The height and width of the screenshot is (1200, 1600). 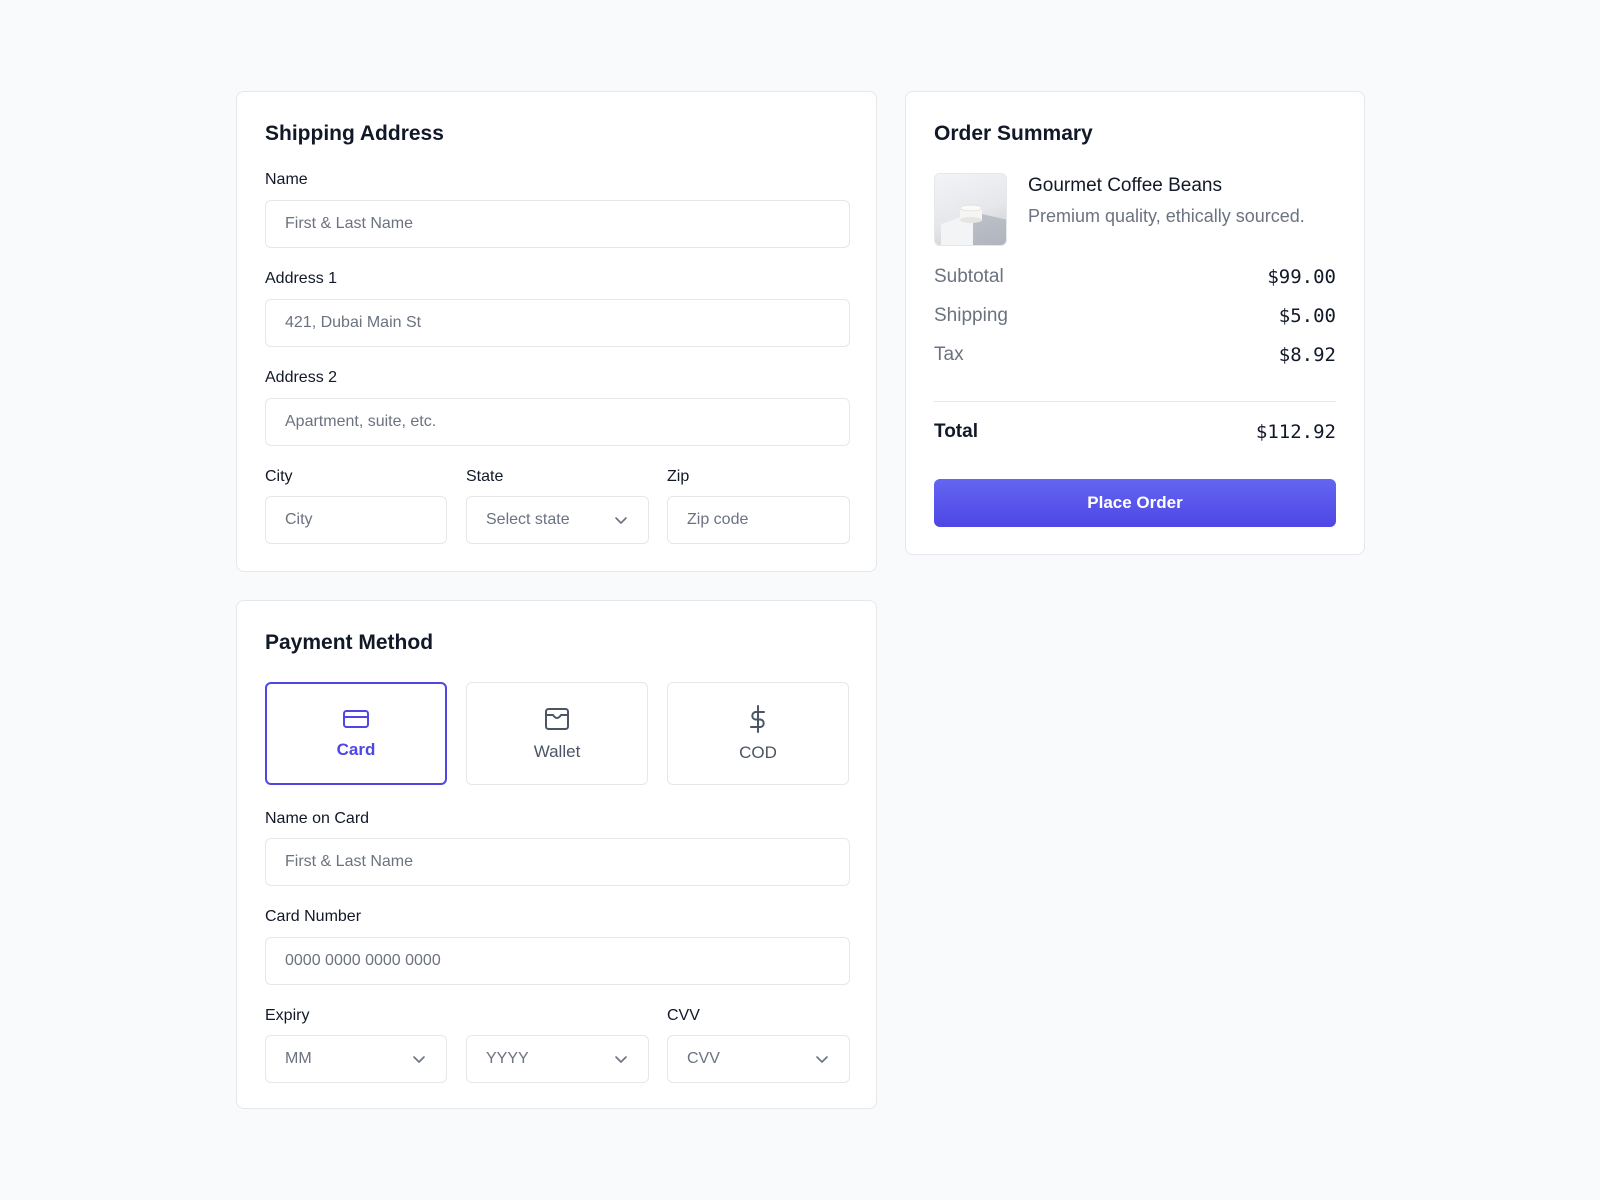 What do you see at coordinates (1013, 133) in the screenshot?
I see `order-summary-title: Order Summary` at bounding box center [1013, 133].